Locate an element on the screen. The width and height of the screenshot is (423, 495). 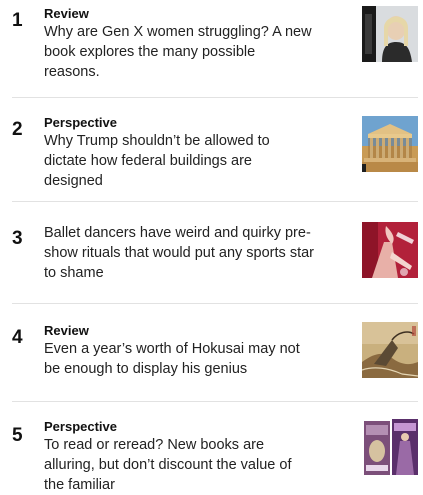
book-covers-icon is located at coordinates (390, 447).